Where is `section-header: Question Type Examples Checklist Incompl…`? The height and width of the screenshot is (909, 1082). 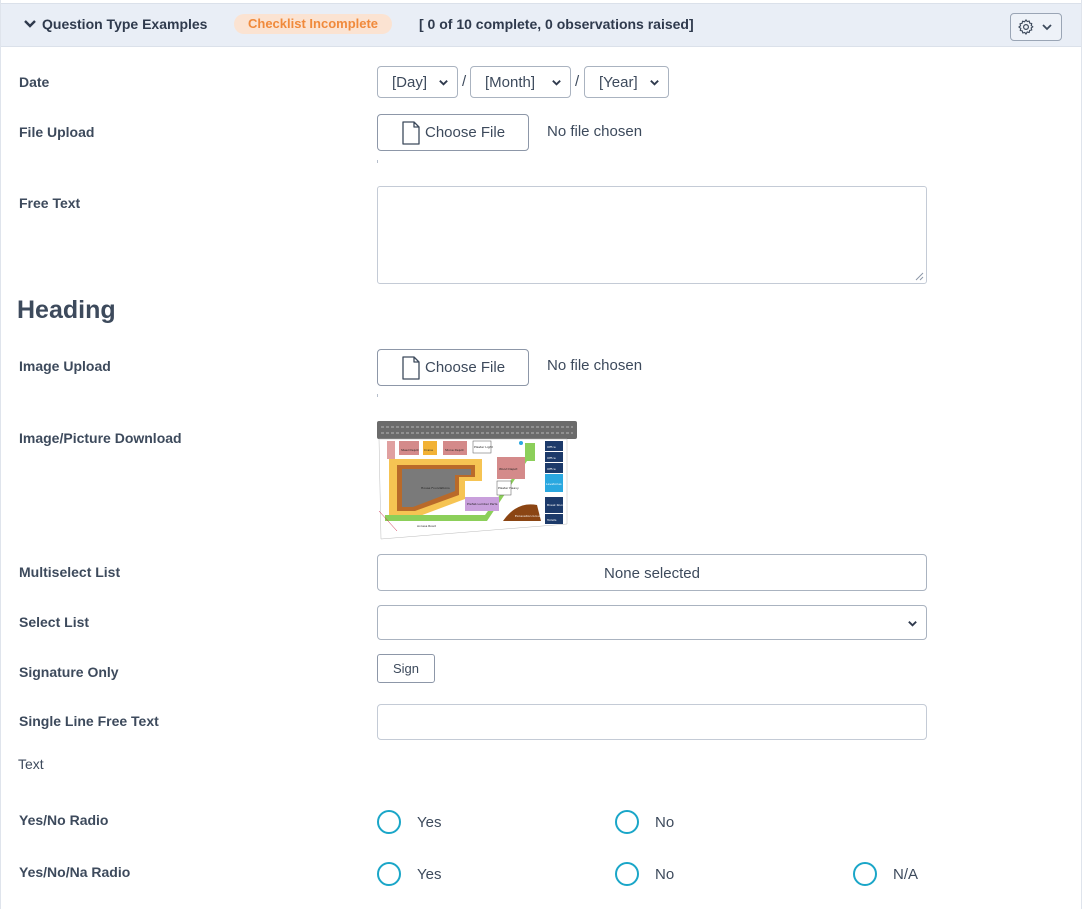 section-header: Question Type Examples Checklist Incompl… is located at coordinates (541, 25).